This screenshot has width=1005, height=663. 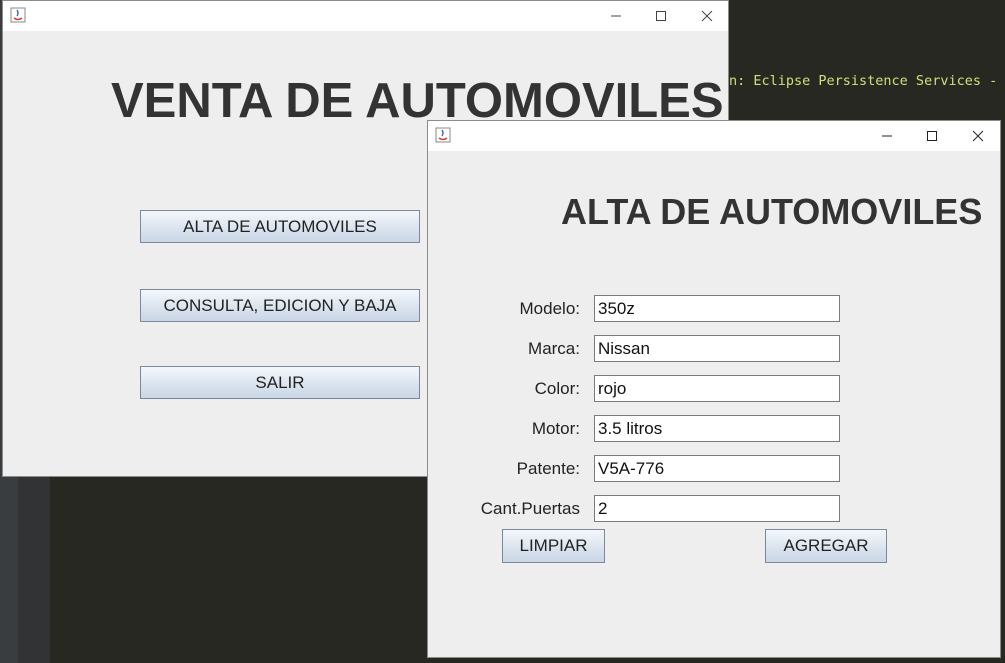 I want to click on limpiar-button: LIMPIAR, so click(x=553, y=546).